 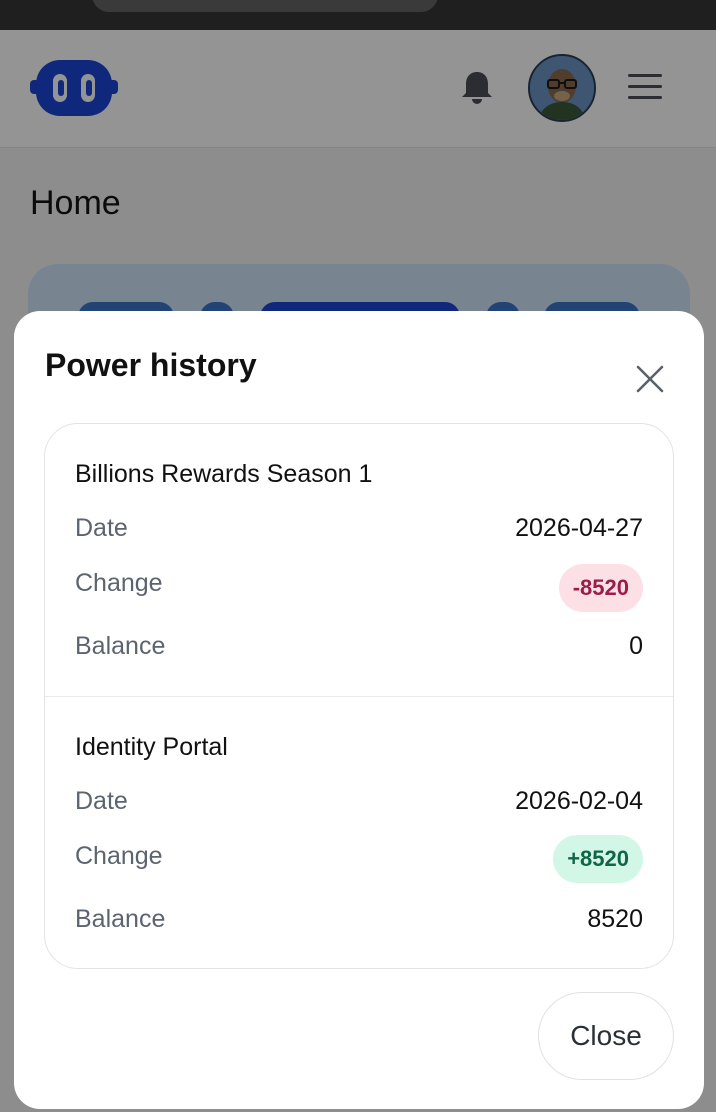 What do you see at coordinates (265, 6) in the screenshot?
I see `browser-address-bar` at bounding box center [265, 6].